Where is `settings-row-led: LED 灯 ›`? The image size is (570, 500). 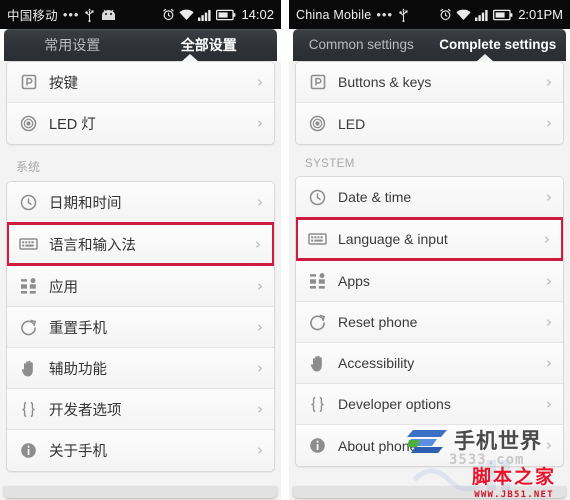 settings-row-led: LED 灯 › is located at coordinates (140, 123).